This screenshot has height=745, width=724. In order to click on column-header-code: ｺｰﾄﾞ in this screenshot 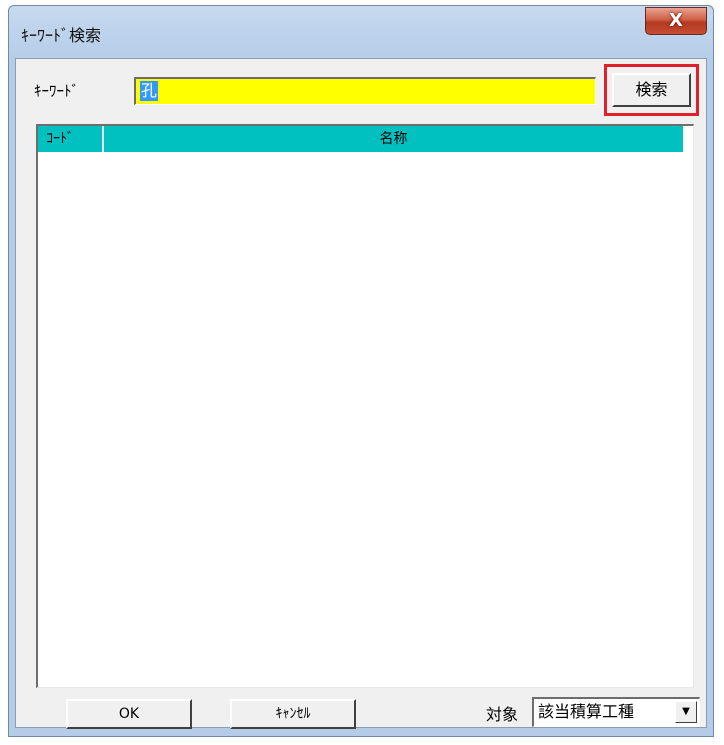, I will do `click(71, 139)`.